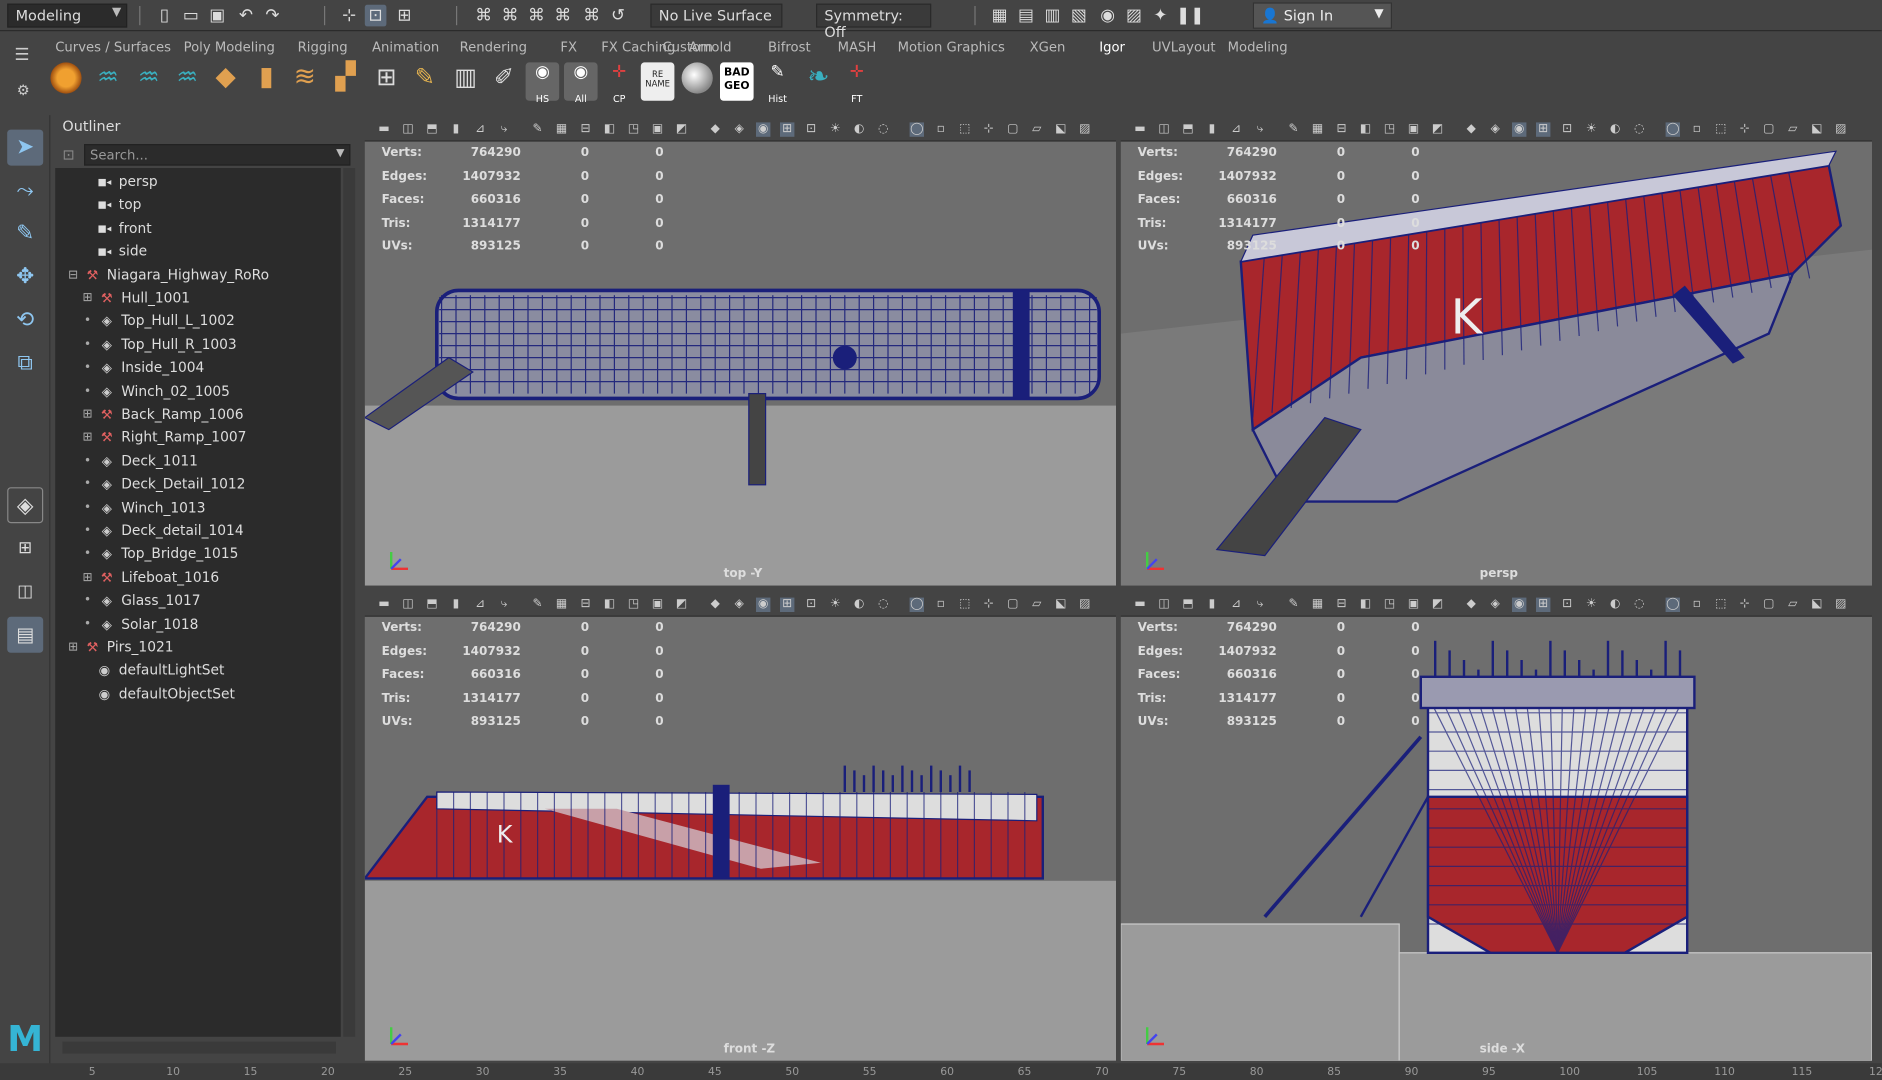  Describe the element at coordinates (198, 437) in the screenshot. I see `outliner-item: ⊞ ⚒ Right_Ramp_1007` at that location.